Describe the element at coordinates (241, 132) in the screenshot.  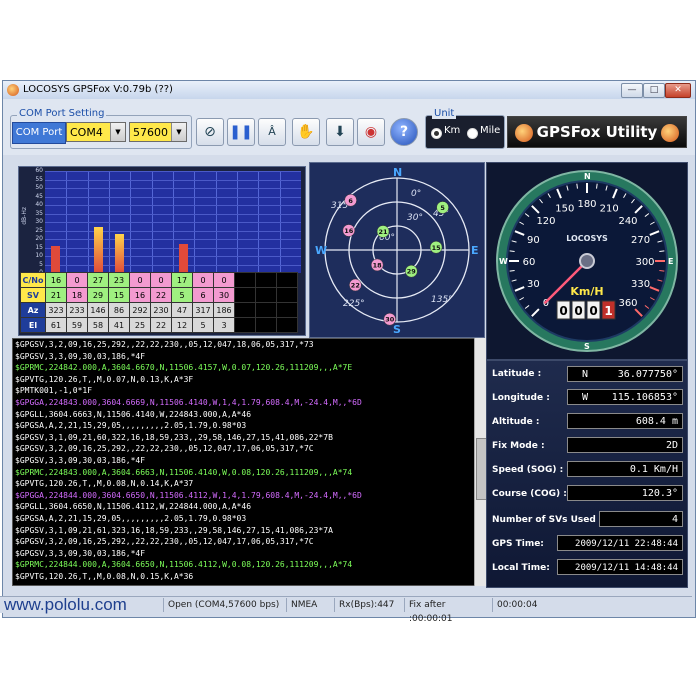
I see `pause-button: ❚❚` at that location.